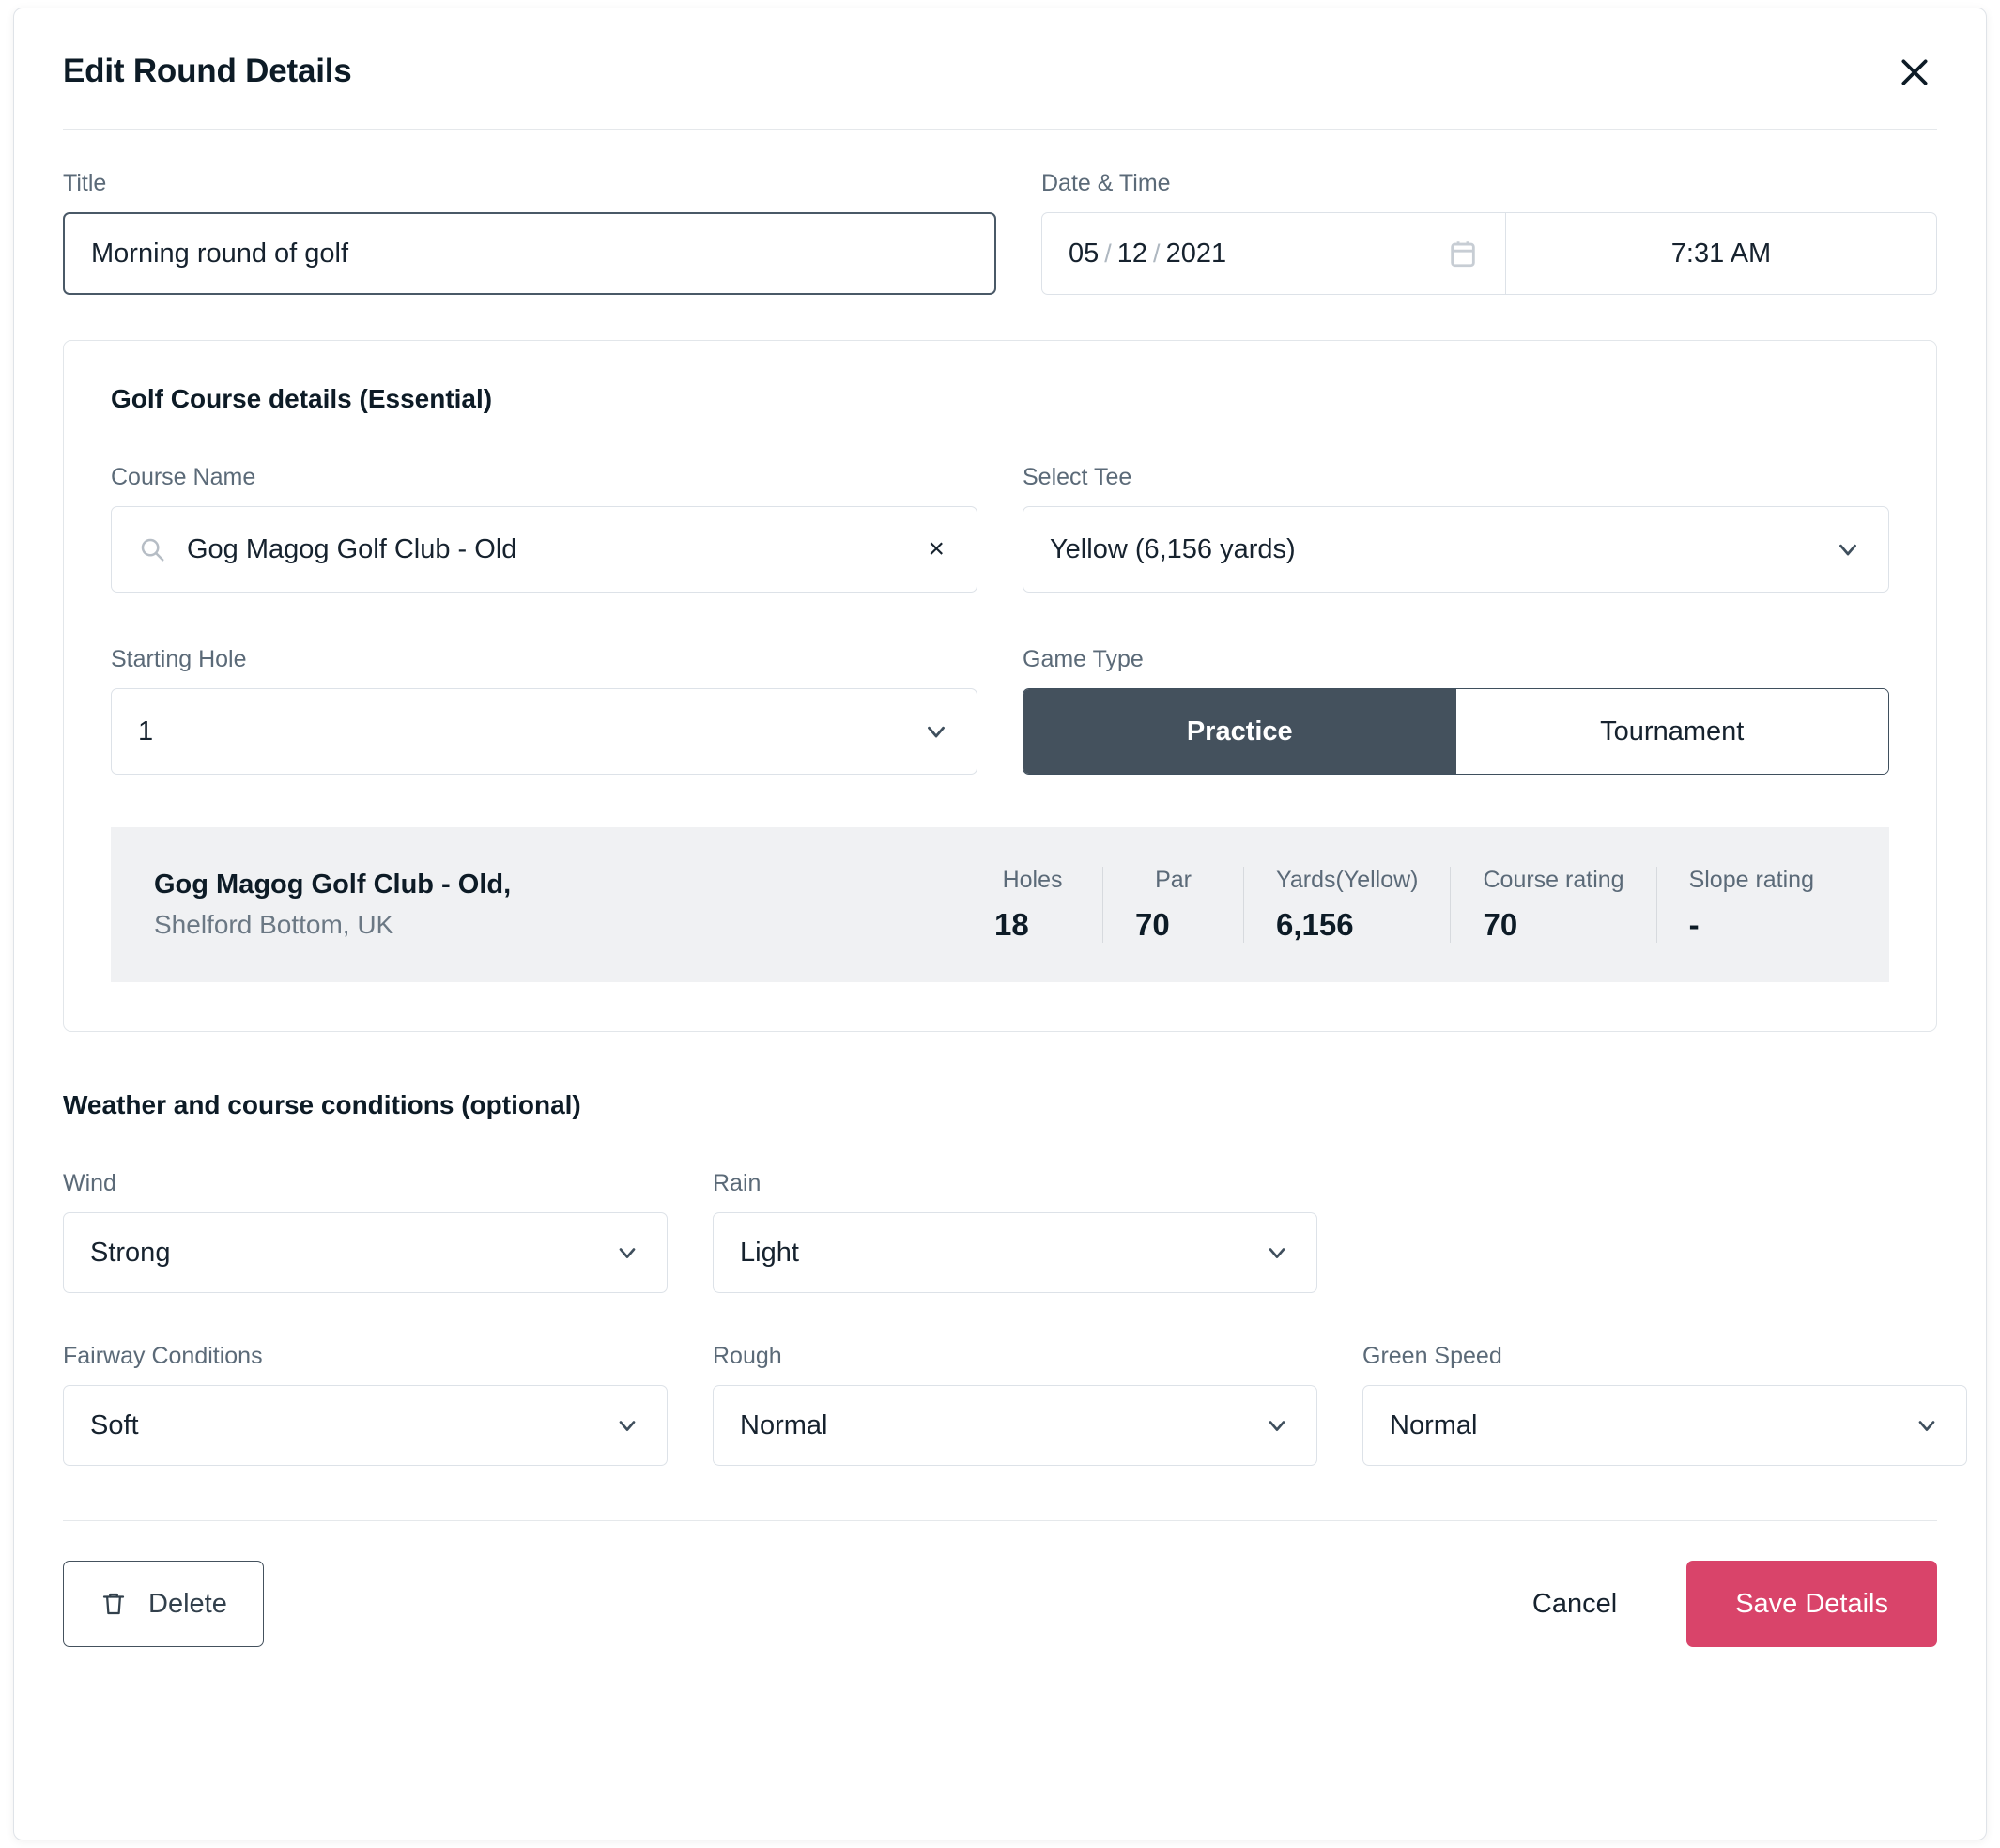 This screenshot has width=2000, height=1848. I want to click on stat-yards-value: 6,156, so click(1315, 924).